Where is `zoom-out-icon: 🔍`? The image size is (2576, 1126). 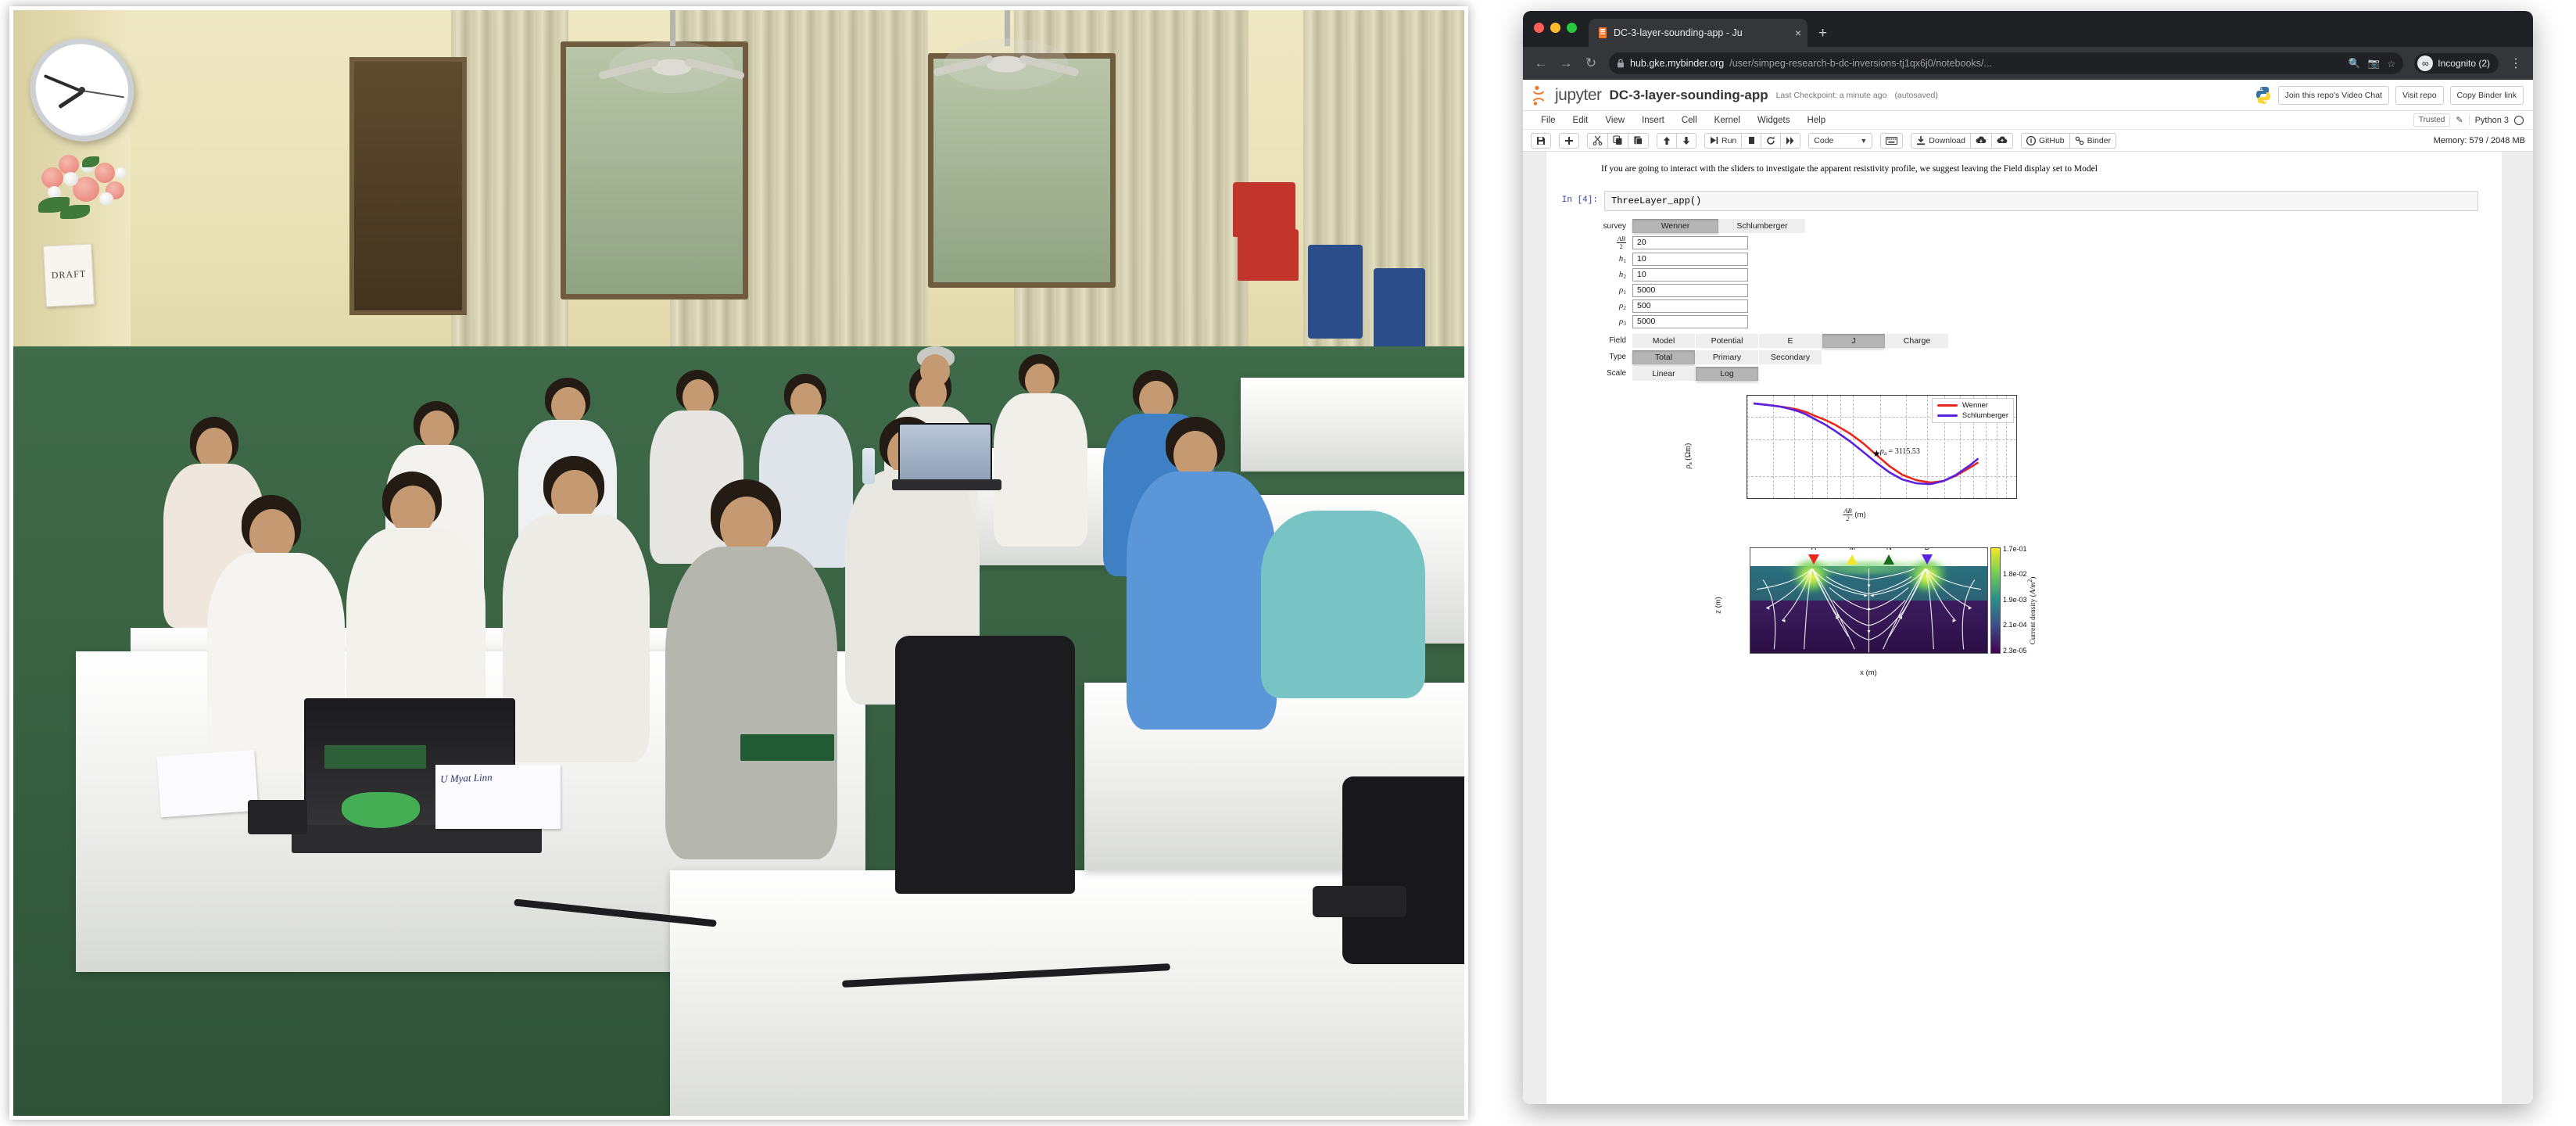
zoom-out-icon: 🔍 is located at coordinates (2354, 64).